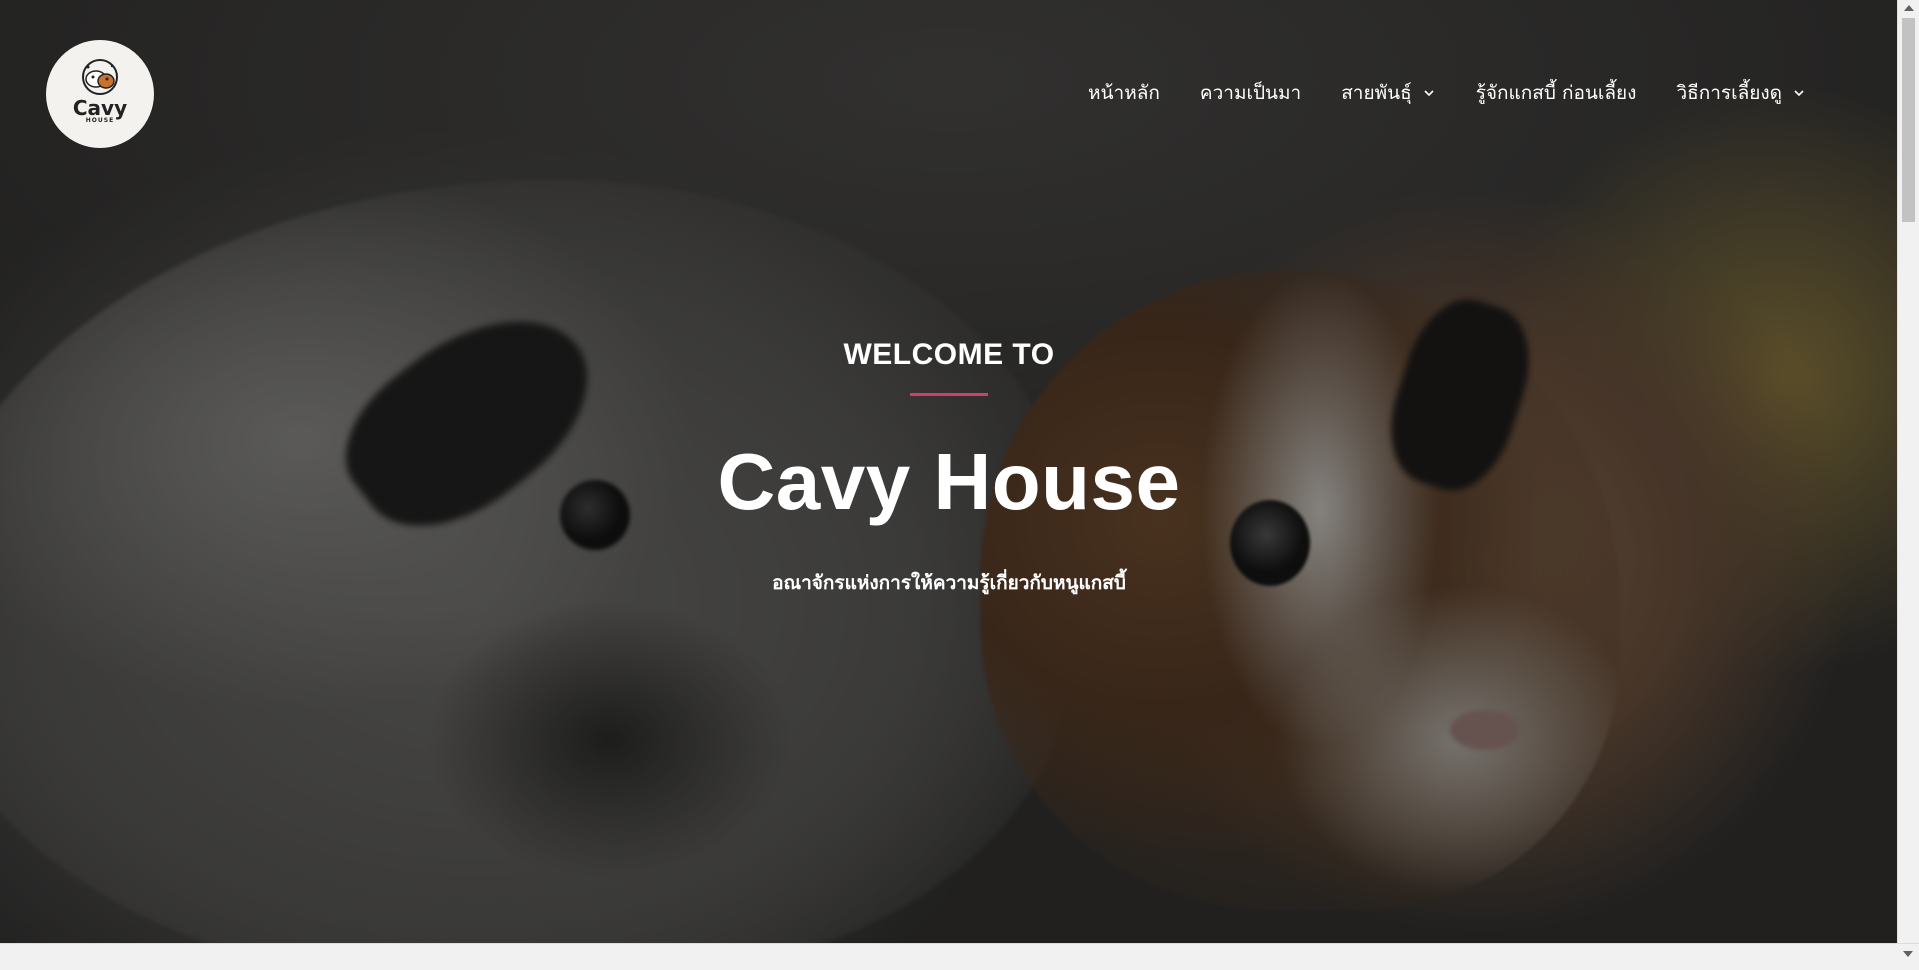 Image resolution: width=1919 pixels, height=970 pixels. I want to click on nav-item-label: ความเป็นมา, so click(1250, 93).